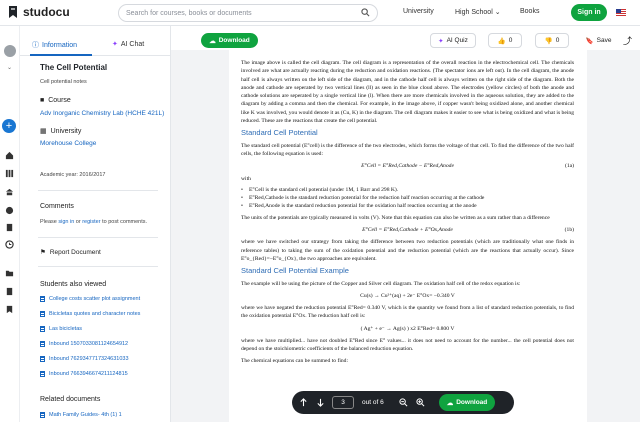 The width and height of the screenshot is (640, 422). I want to click on logo-icon, so click(13, 12).